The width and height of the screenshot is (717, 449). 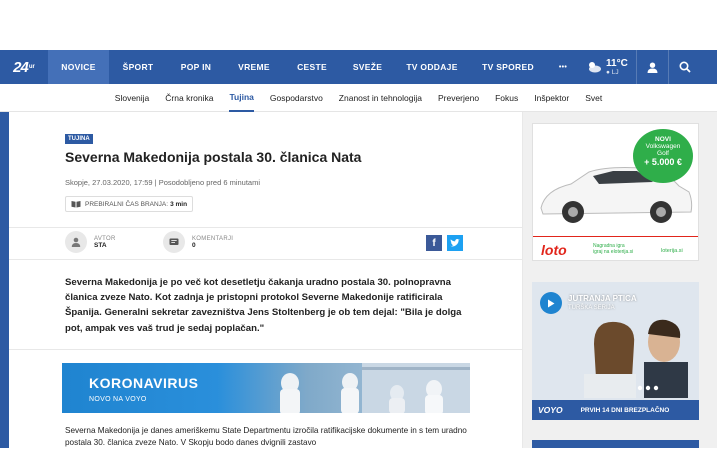 What do you see at coordinates (266, 388) in the screenshot?
I see `koronavirus-banner: KORONAVIRUS NOVO NA VOYO` at bounding box center [266, 388].